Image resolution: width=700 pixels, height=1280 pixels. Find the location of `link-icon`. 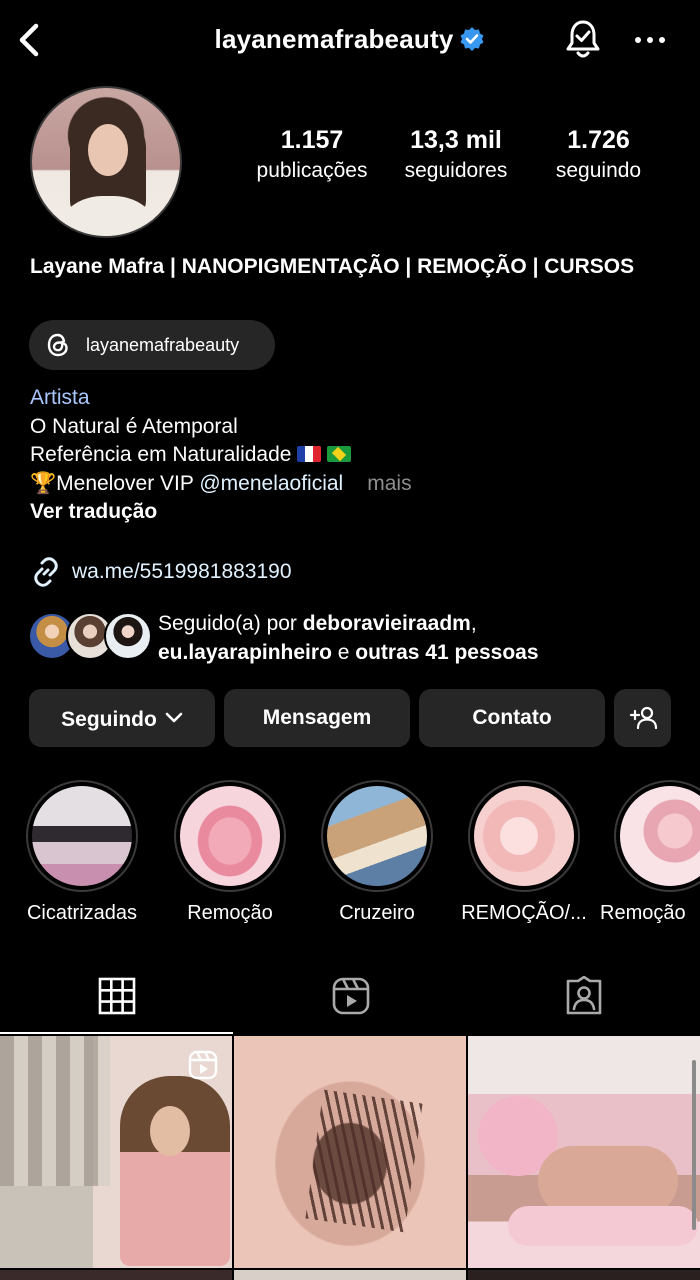

link-icon is located at coordinates (46, 572).